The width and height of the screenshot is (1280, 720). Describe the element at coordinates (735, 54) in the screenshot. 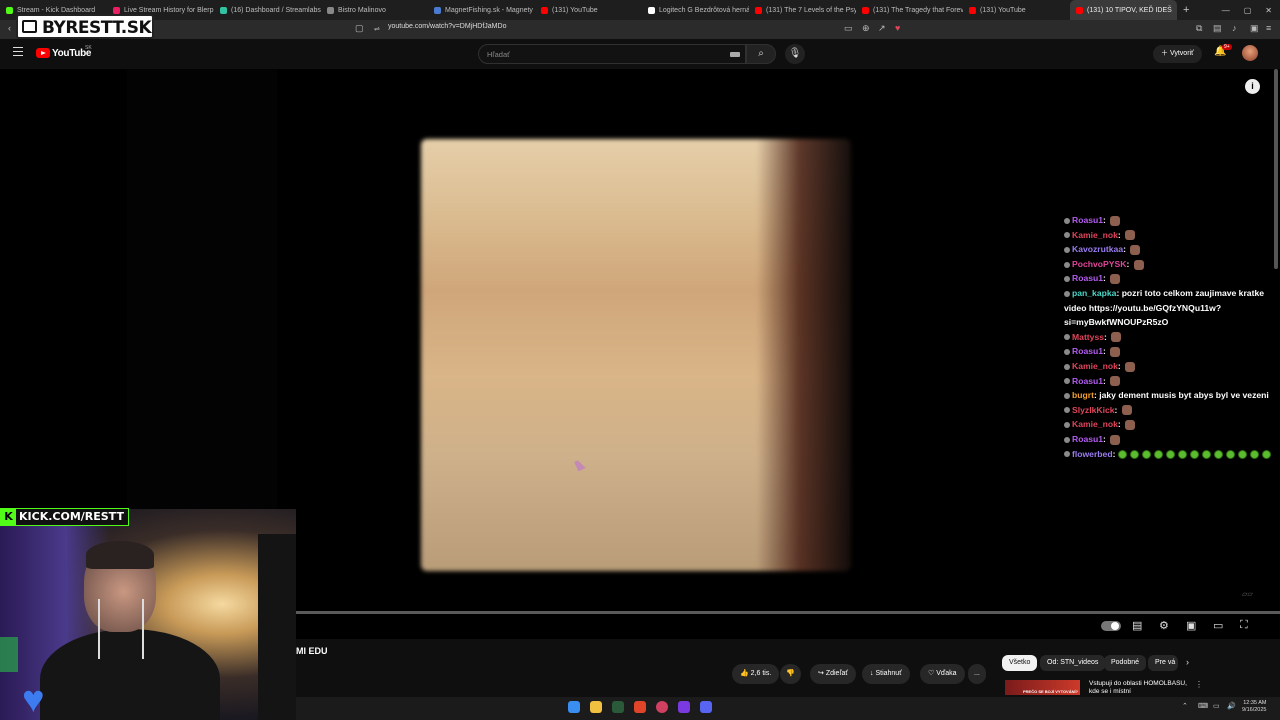

I see `keyboard-icon` at that location.